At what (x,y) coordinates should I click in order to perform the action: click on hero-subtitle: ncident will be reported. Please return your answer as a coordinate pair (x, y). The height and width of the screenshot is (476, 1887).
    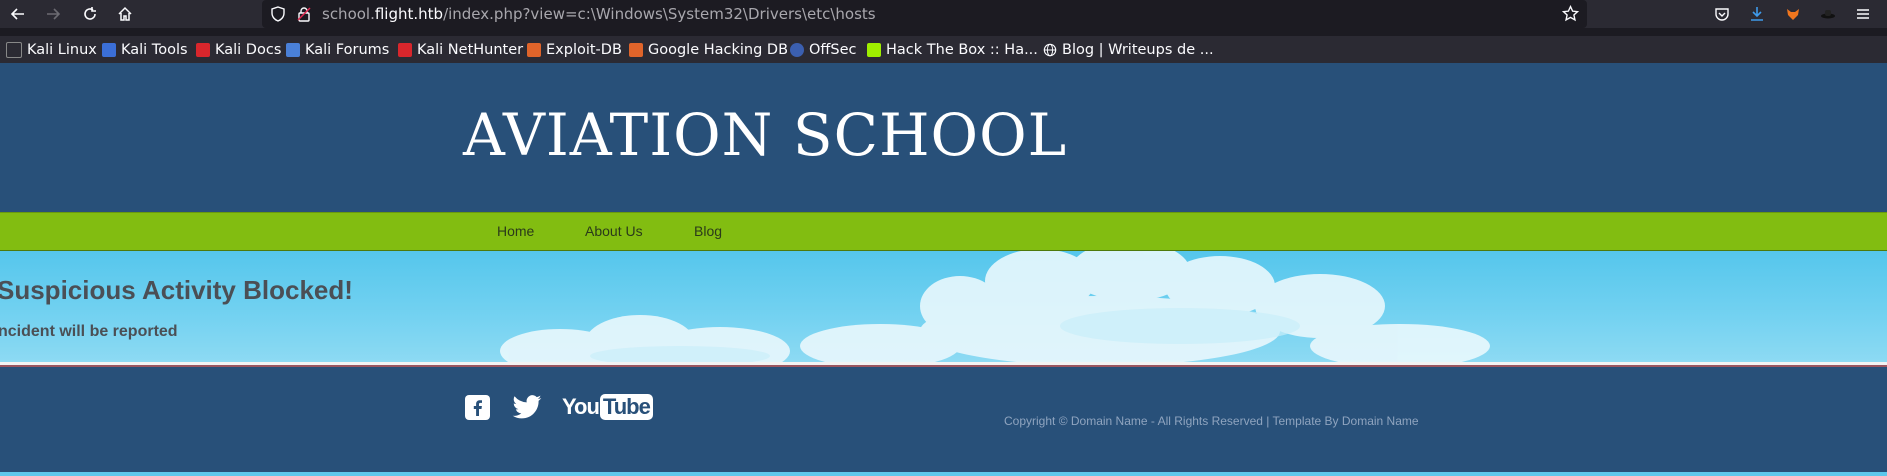
    Looking at the image, I should click on (89, 331).